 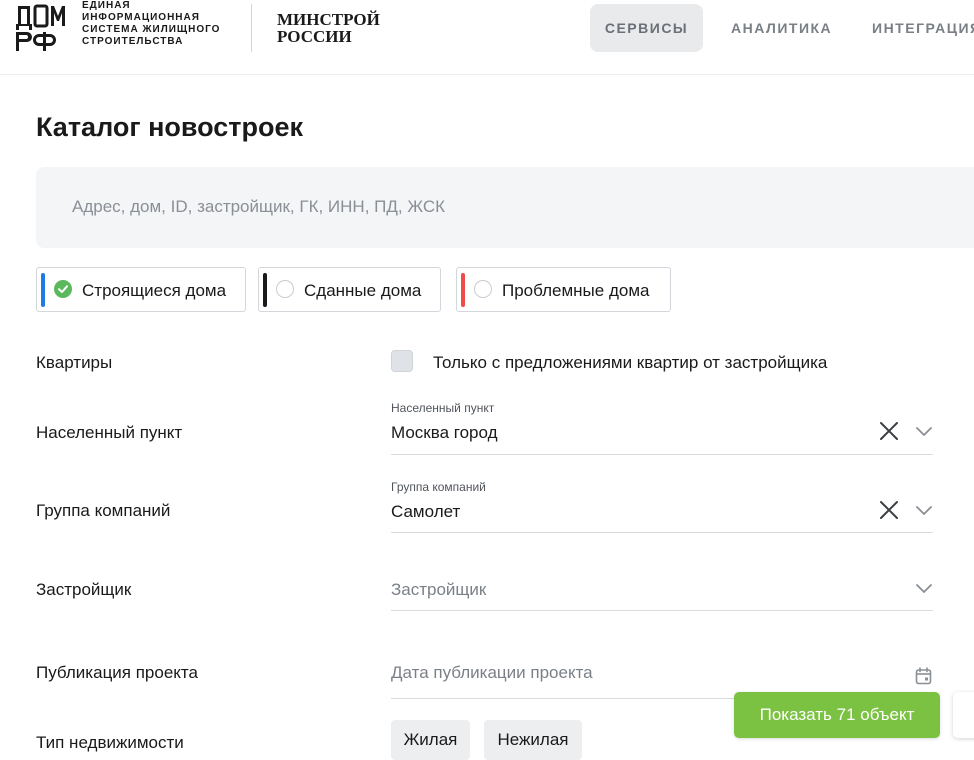 What do you see at coordinates (170, 127) in the screenshot?
I see `page-title: Каталог новостроек` at bounding box center [170, 127].